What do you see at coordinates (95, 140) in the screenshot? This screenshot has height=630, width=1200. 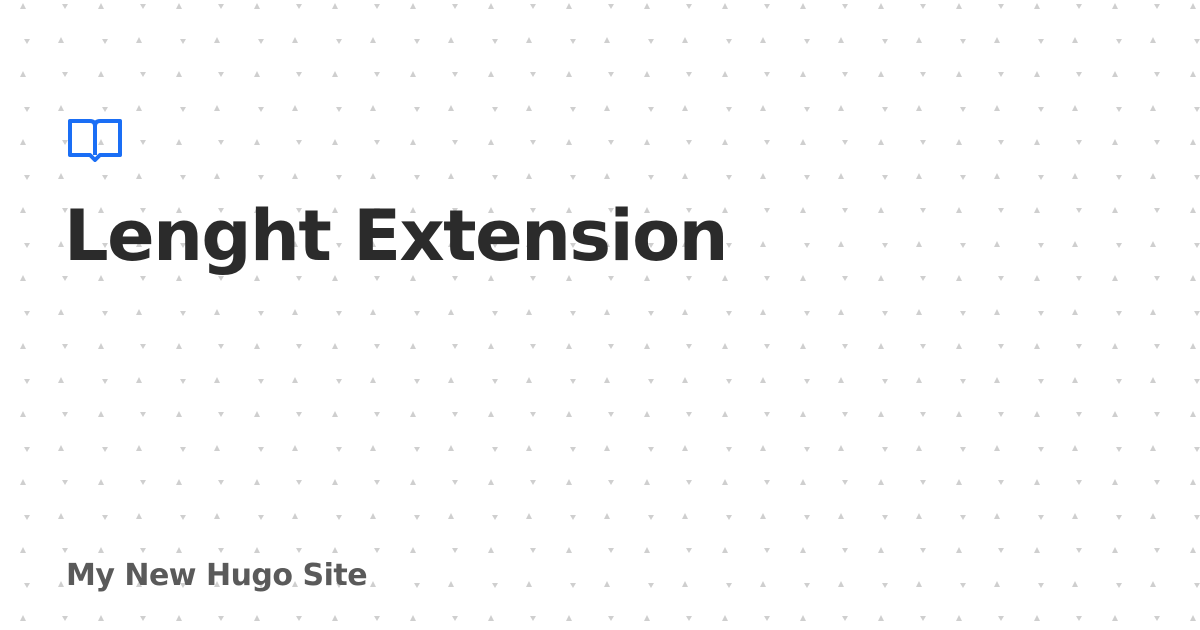 I see `open-book-icon` at bounding box center [95, 140].